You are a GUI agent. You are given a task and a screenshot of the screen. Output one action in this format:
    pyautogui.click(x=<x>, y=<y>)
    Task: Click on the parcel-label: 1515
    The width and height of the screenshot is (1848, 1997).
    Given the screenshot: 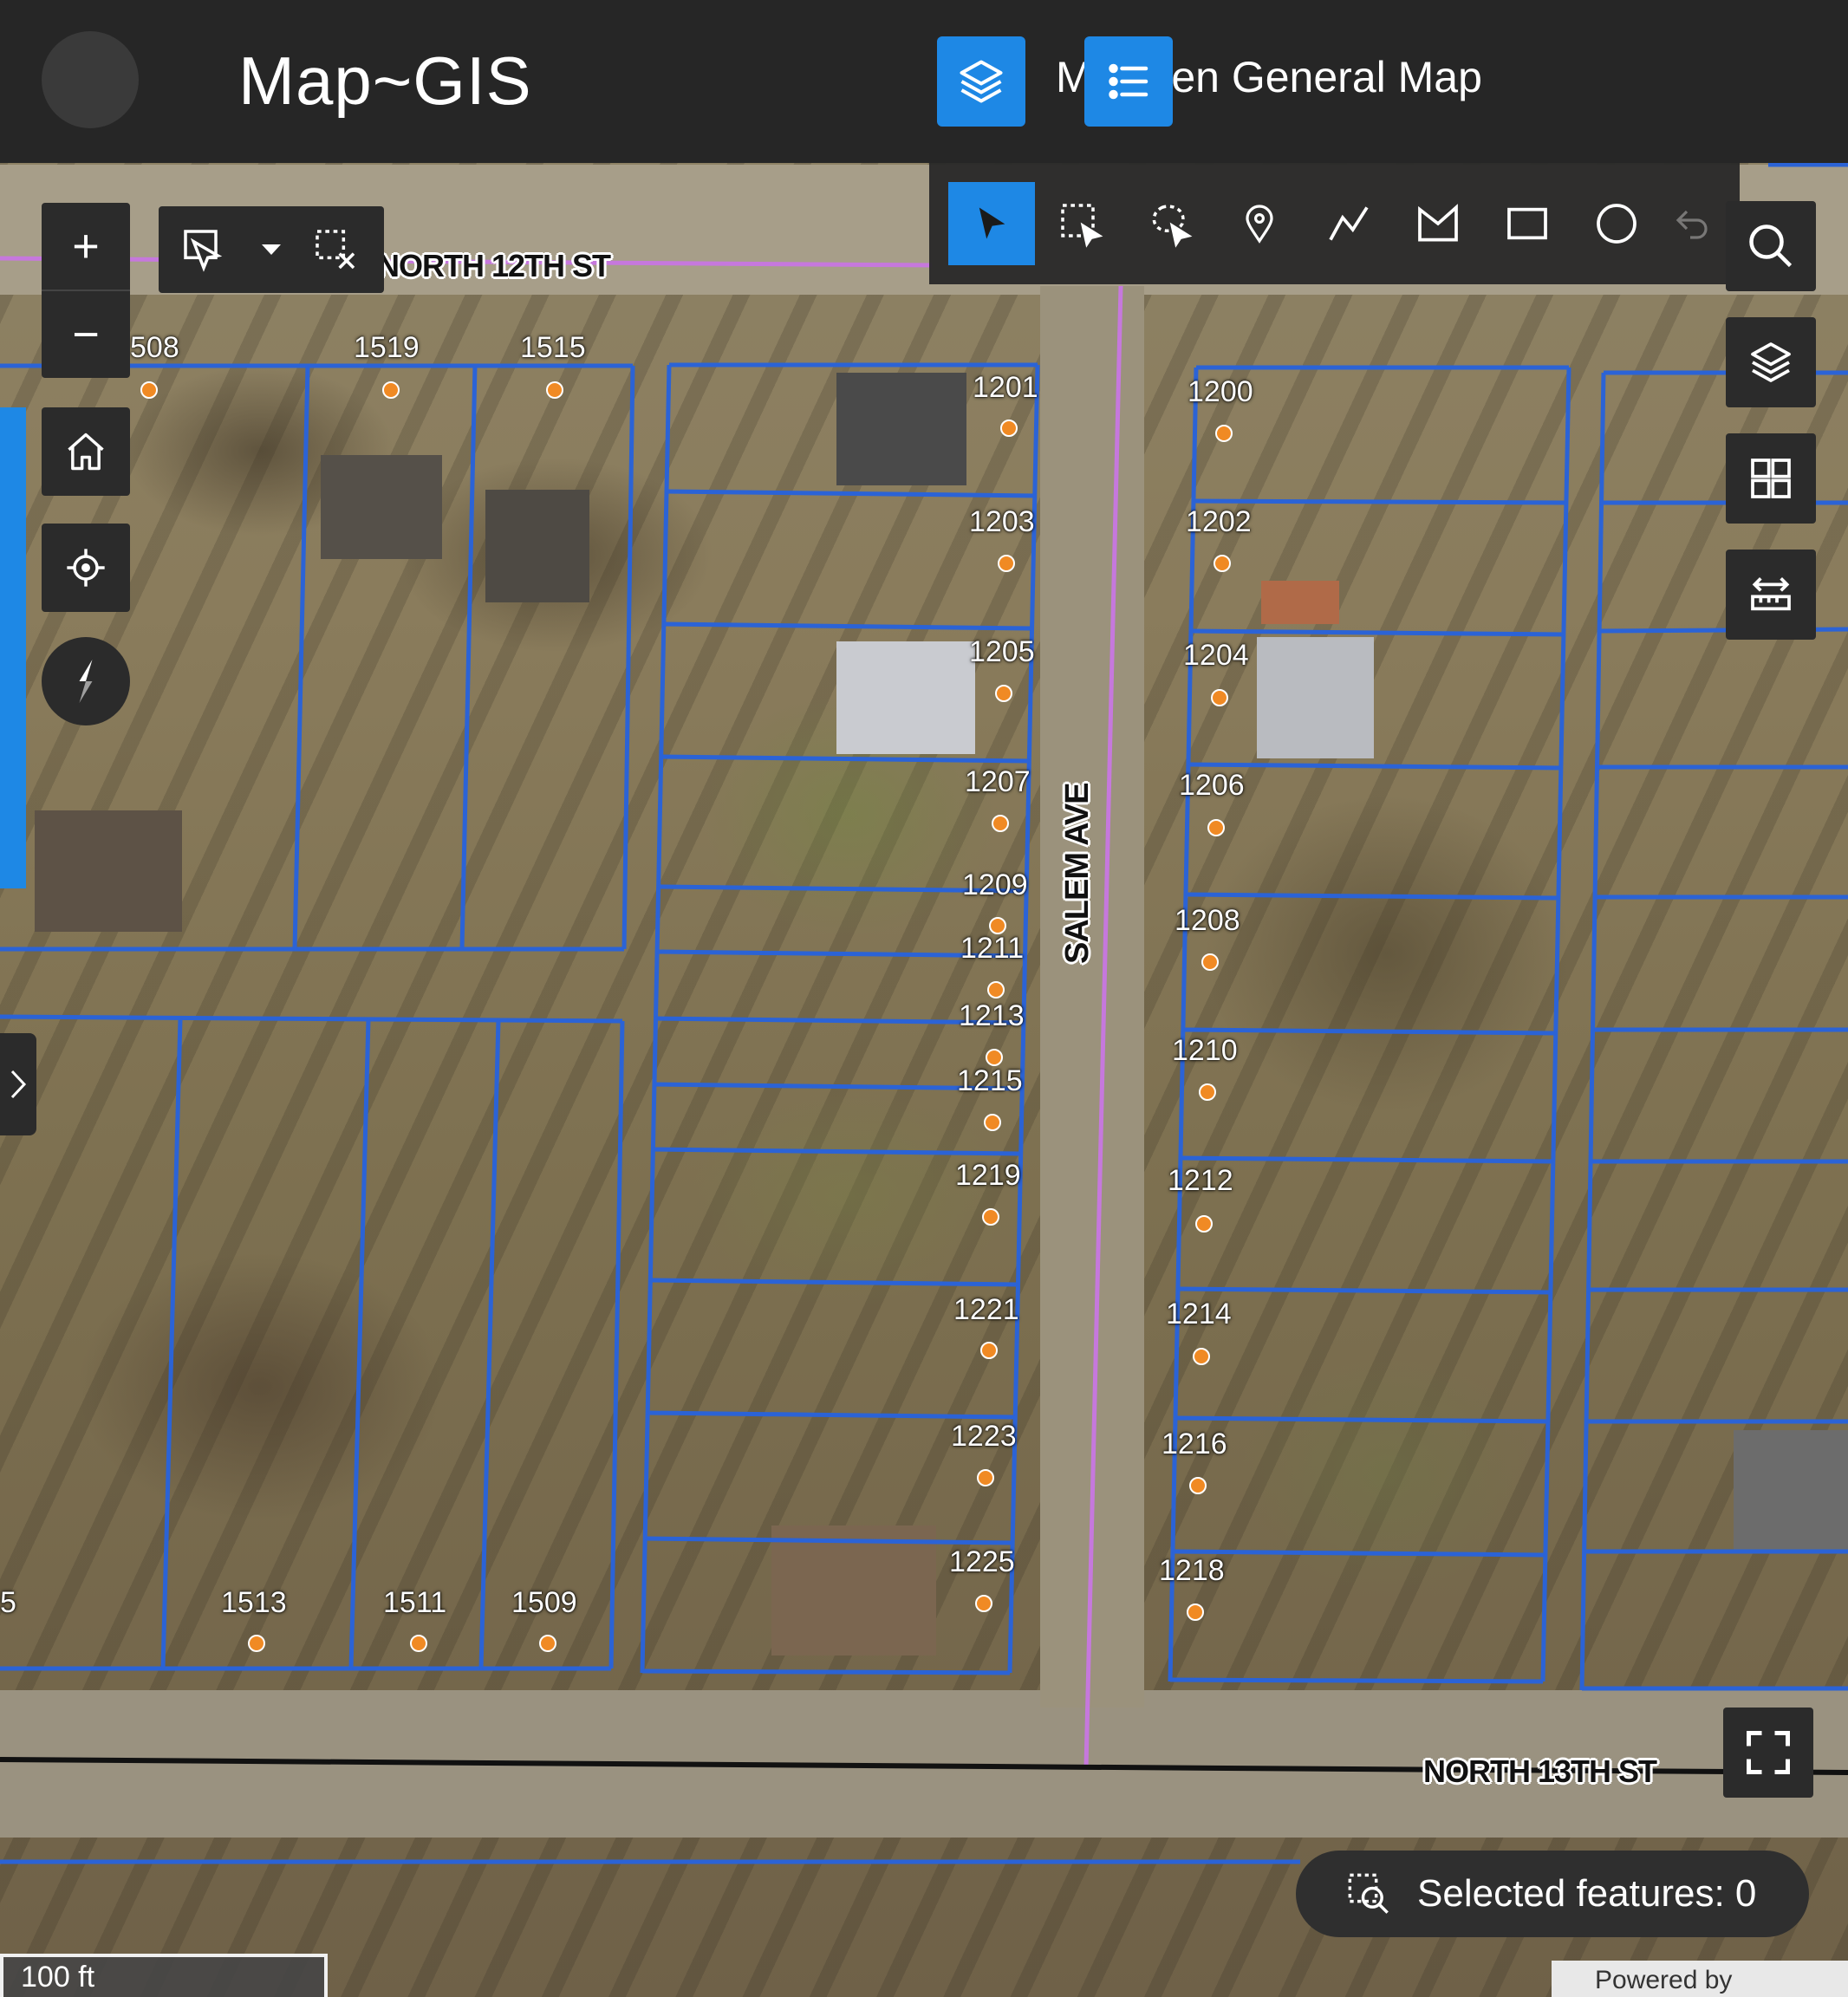 What is the action you would take?
    pyautogui.click(x=553, y=348)
    